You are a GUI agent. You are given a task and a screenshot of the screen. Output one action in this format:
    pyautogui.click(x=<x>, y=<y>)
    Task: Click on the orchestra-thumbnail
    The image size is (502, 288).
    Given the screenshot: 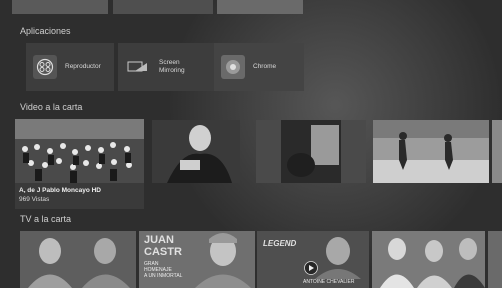 What is the action you would take?
    pyautogui.click(x=79, y=151)
    